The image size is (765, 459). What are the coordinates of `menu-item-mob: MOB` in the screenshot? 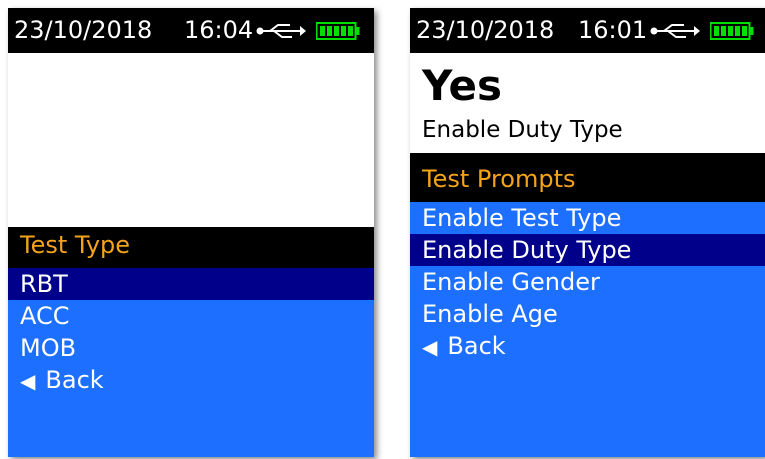 It's located at (191, 348).